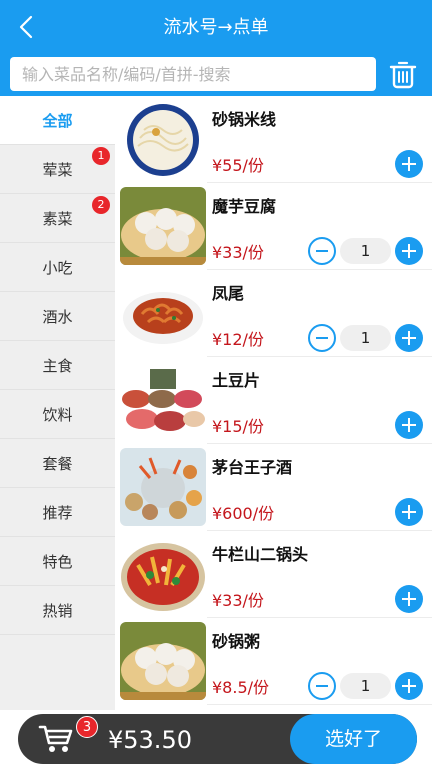  I want to click on dish-price: ¥12/份, so click(238, 339).